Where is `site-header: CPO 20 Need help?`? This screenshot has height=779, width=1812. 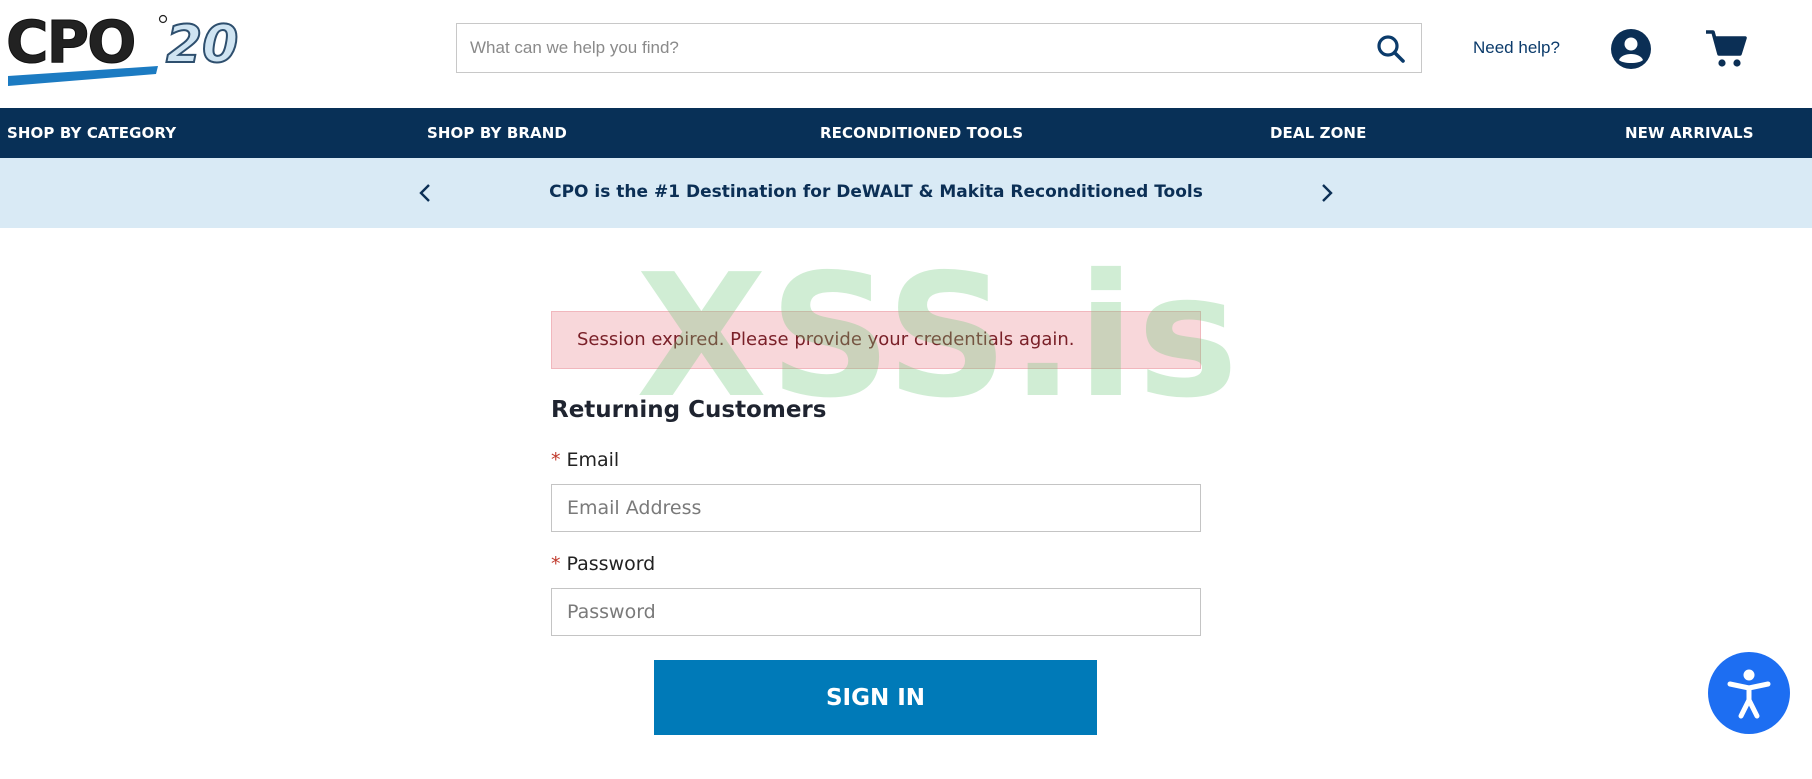 site-header: CPO 20 Need help? is located at coordinates (906, 54).